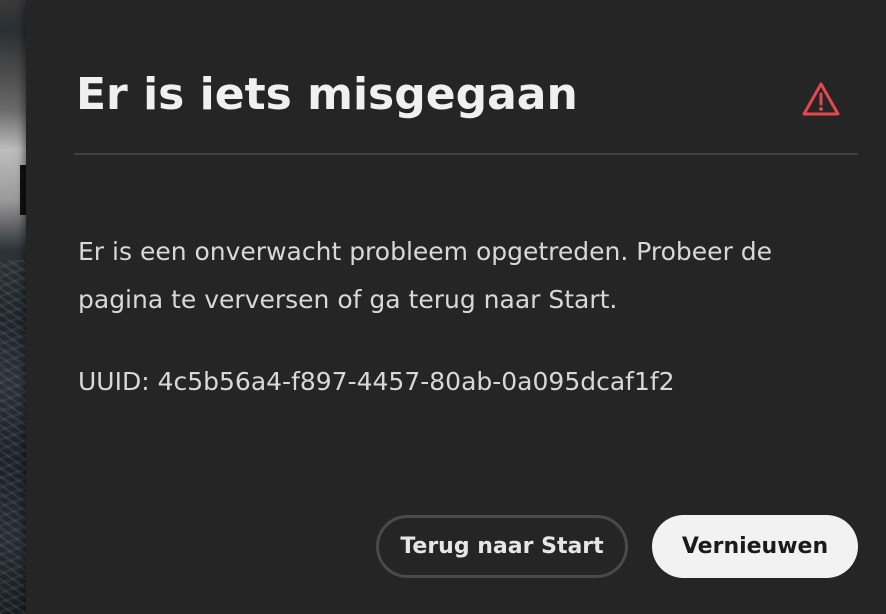  Describe the element at coordinates (821, 99) in the screenshot. I see `alert-triangle-icon` at that location.